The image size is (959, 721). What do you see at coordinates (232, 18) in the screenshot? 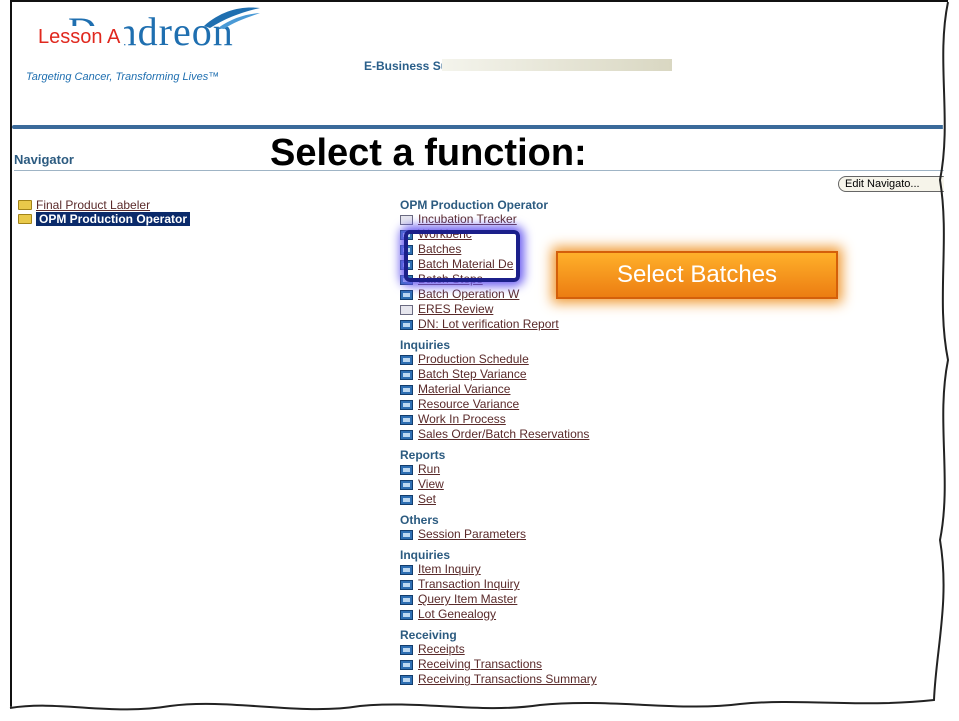
I see `logo-swoosh-icon` at bounding box center [232, 18].